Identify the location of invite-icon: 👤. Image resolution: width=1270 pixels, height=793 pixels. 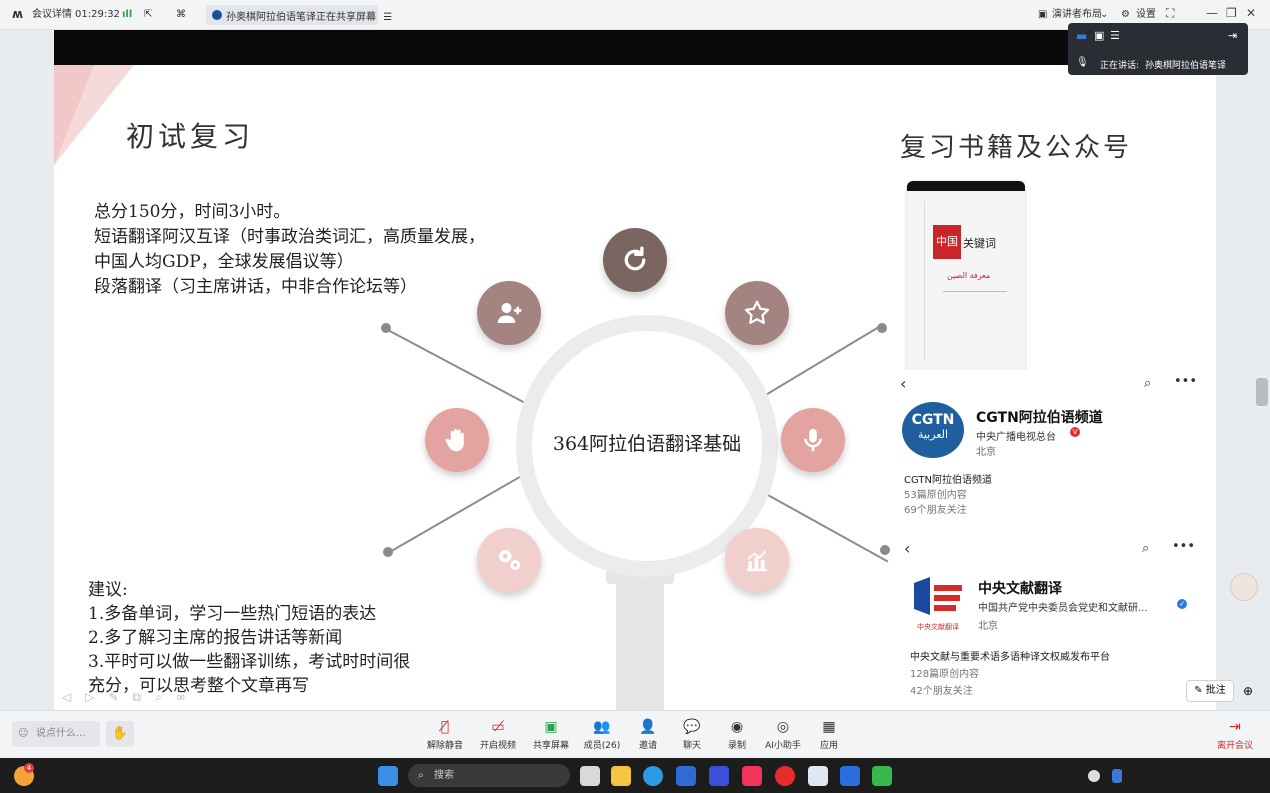
(648, 727).